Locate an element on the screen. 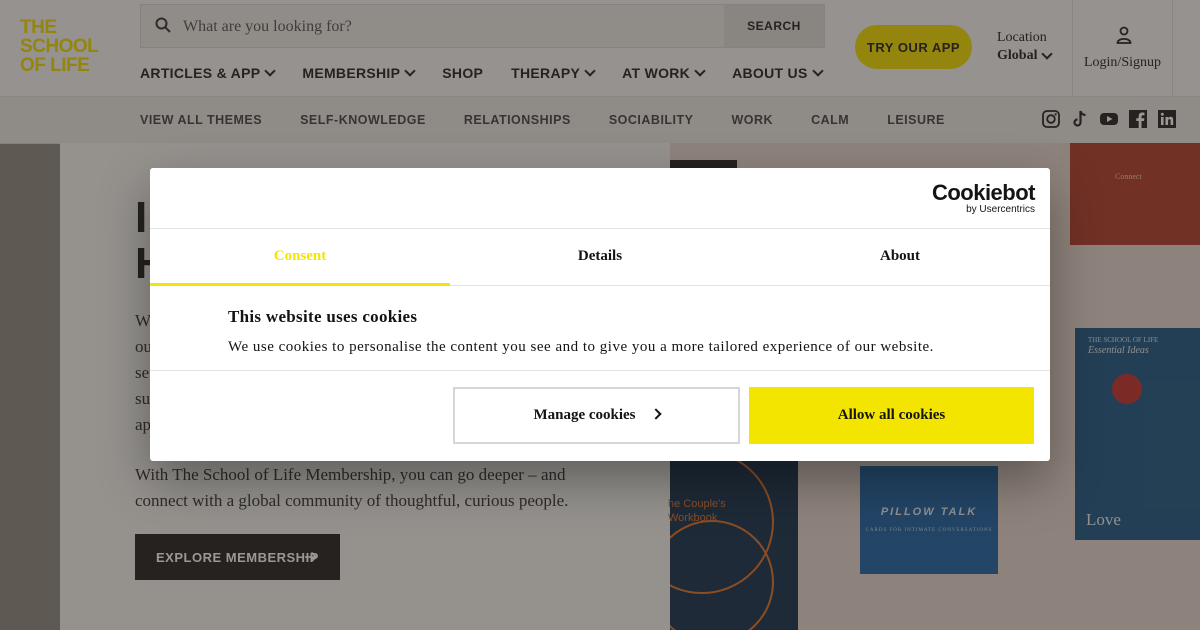 The width and height of the screenshot is (1200, 630). cookiebot-logo: Cookiebot by Usercentrics is located at coordinates (983, 198).